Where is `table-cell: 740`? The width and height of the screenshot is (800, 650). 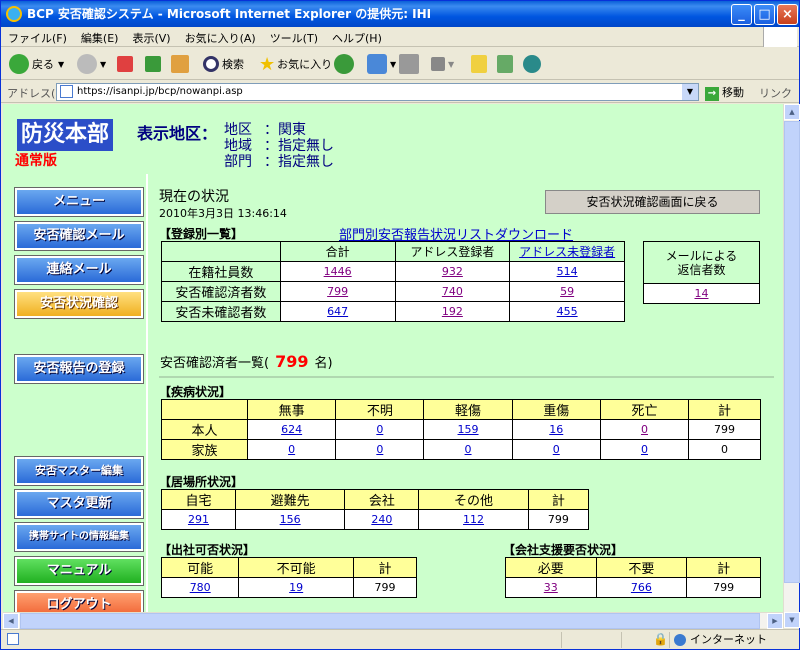 table-cell: 740 is located at coordinates (452, 291).